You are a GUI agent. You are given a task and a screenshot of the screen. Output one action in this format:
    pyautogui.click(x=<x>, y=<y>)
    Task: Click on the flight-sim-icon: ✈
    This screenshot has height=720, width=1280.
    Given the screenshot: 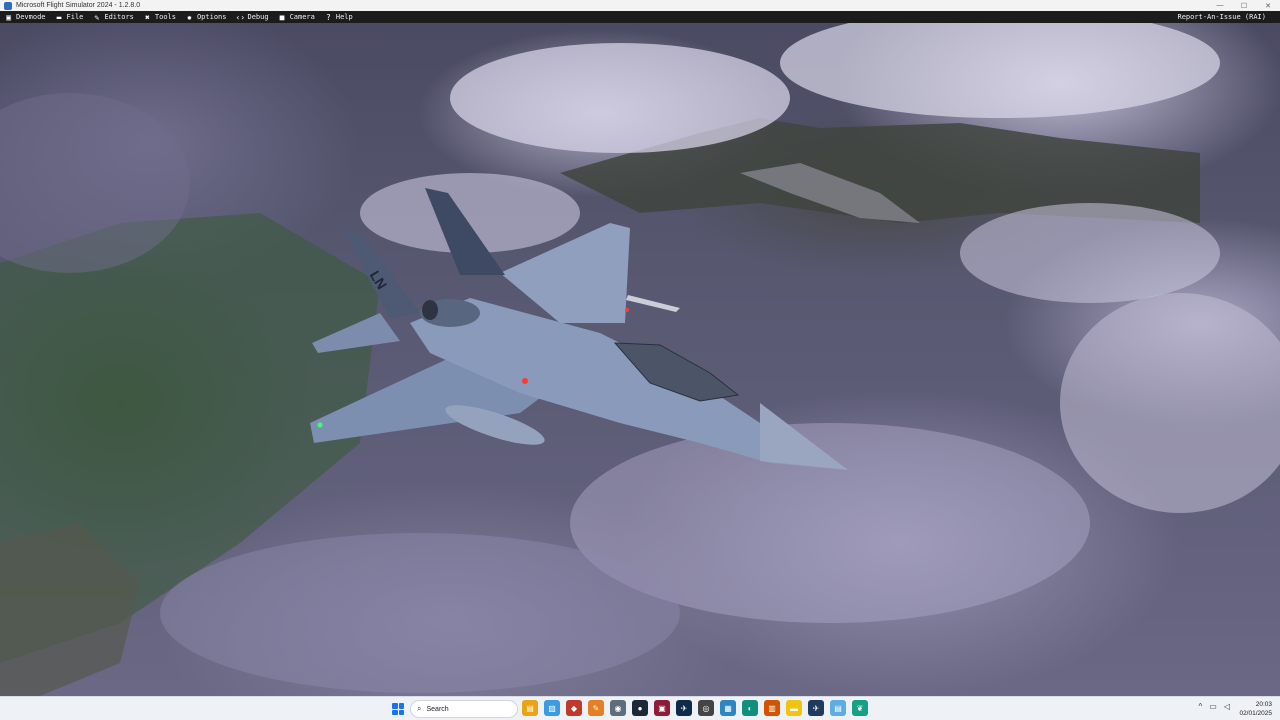 What is the action you would take?
    pyautogui.click(x=816, y=708)
    